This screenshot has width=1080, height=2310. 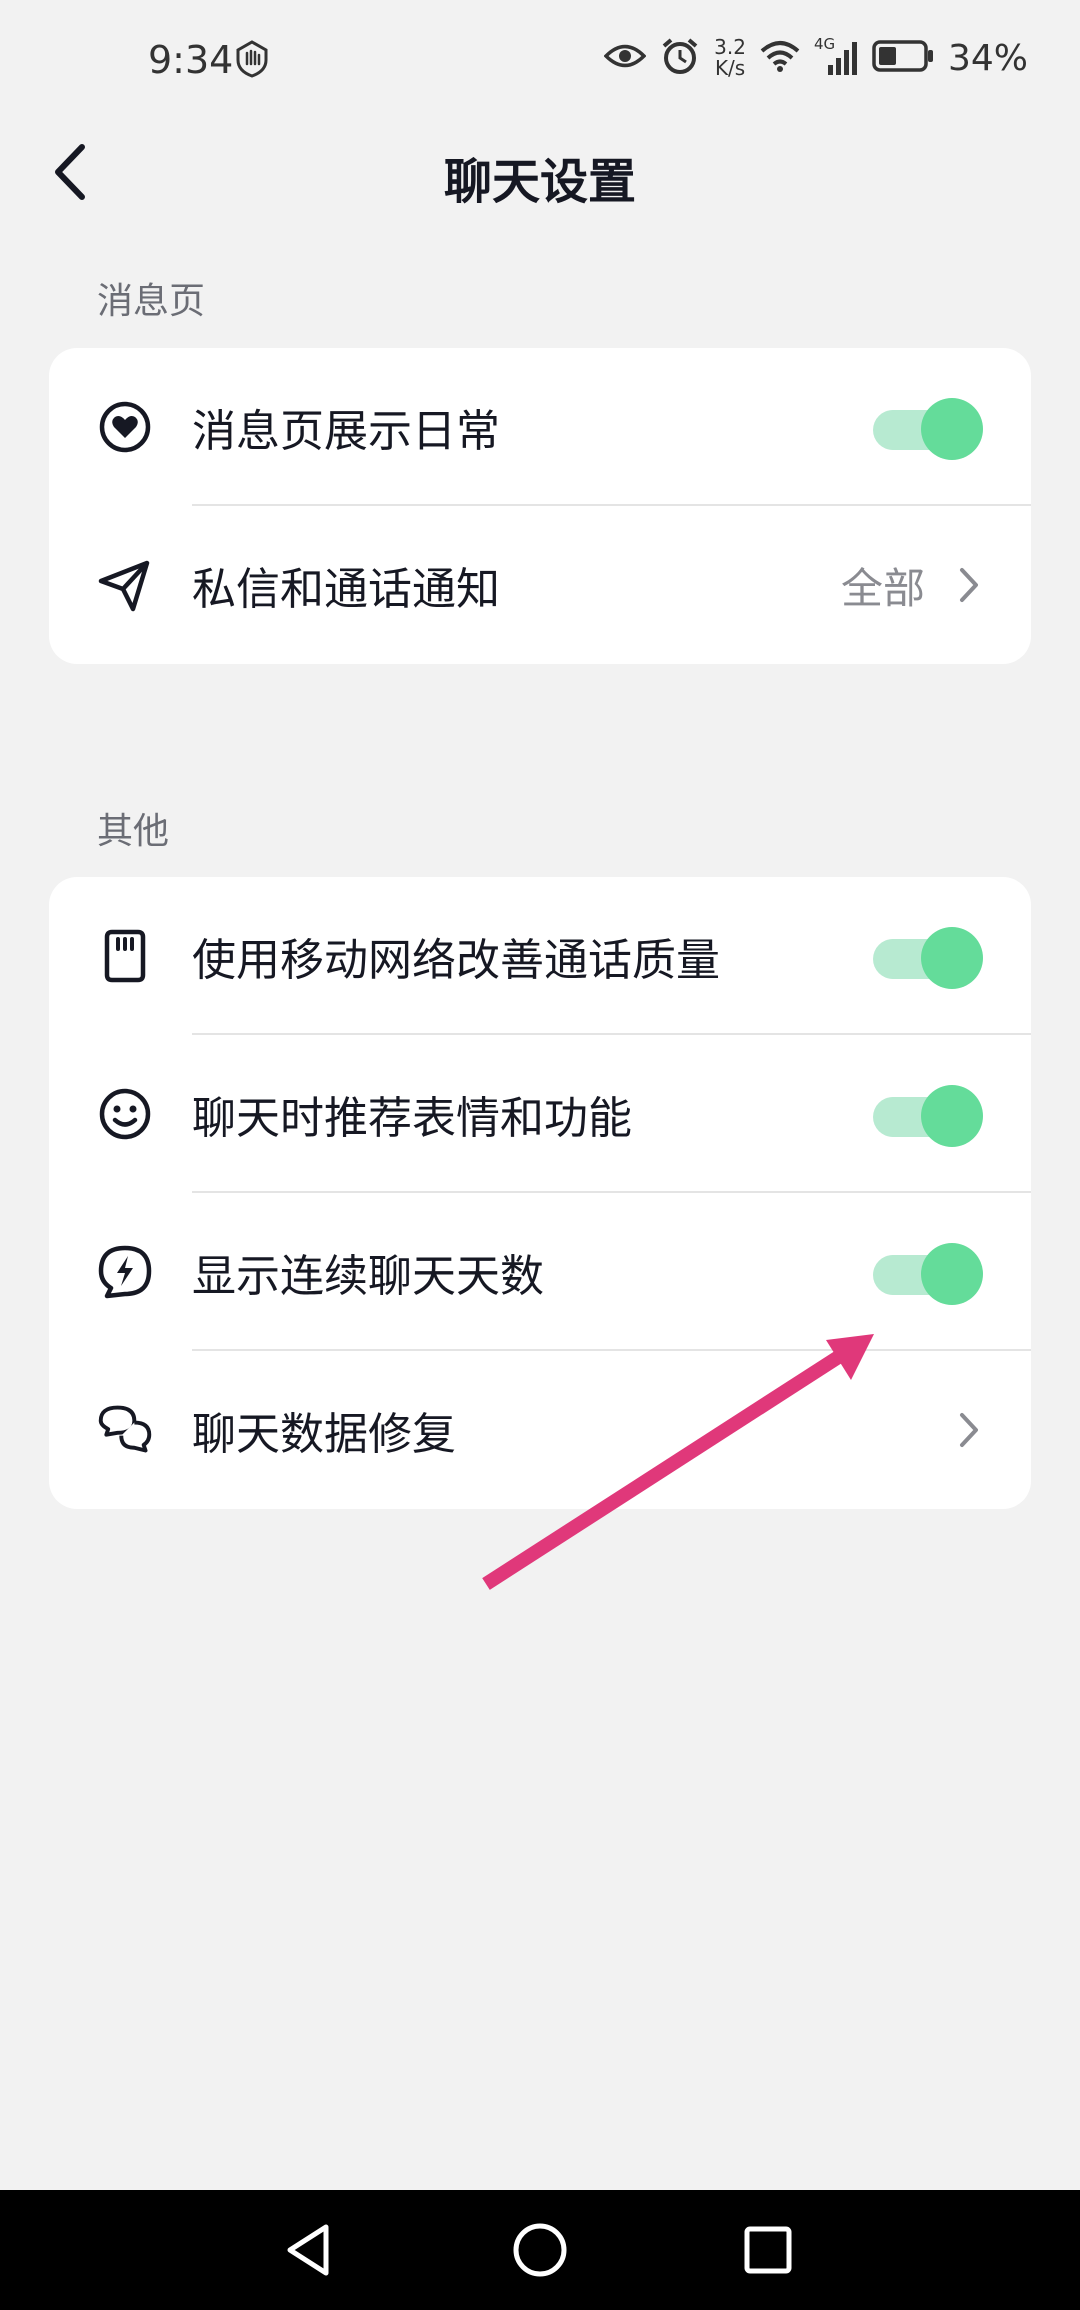 I want to click on battery-percent: 34%, so click(x=987, y=58).